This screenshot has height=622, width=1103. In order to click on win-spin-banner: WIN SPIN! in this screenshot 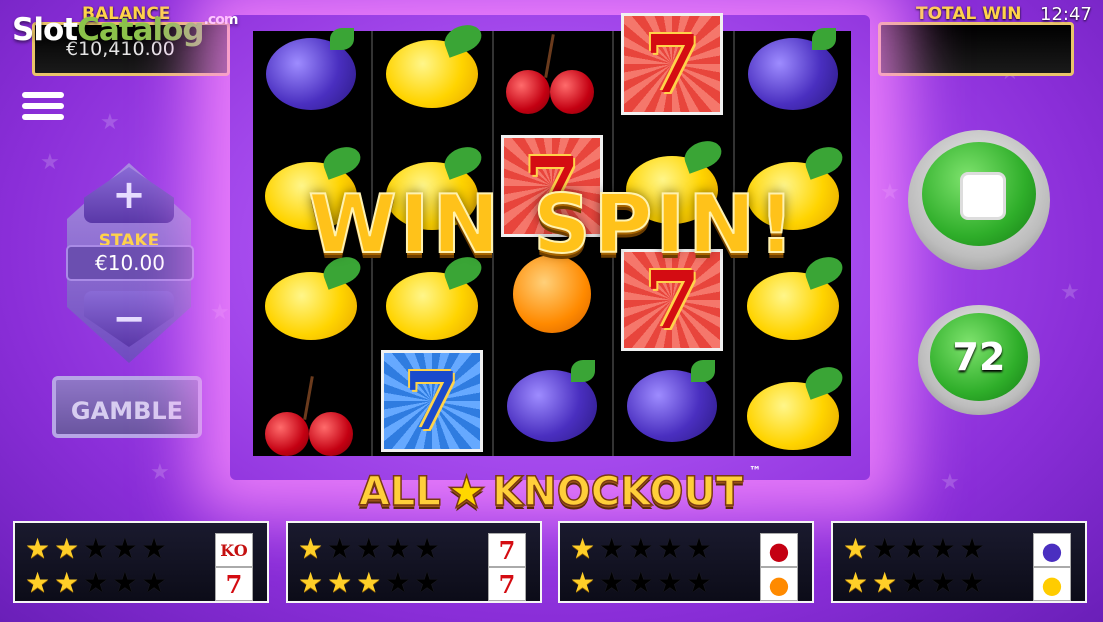, I will do `click(552, 224)`.